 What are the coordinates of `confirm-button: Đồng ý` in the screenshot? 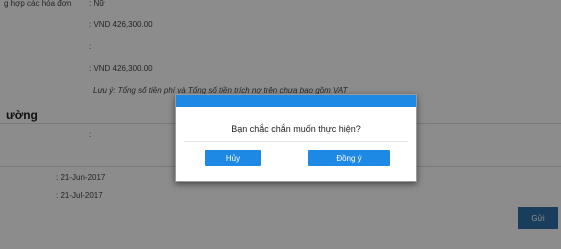 It's located at (349, 158).